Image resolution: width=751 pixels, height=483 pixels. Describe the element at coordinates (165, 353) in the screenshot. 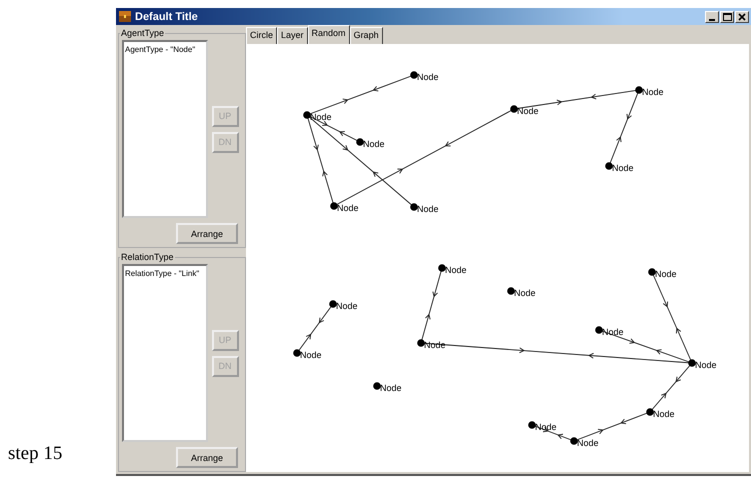

I see `list-box: RelationType - "Link"` at that location.